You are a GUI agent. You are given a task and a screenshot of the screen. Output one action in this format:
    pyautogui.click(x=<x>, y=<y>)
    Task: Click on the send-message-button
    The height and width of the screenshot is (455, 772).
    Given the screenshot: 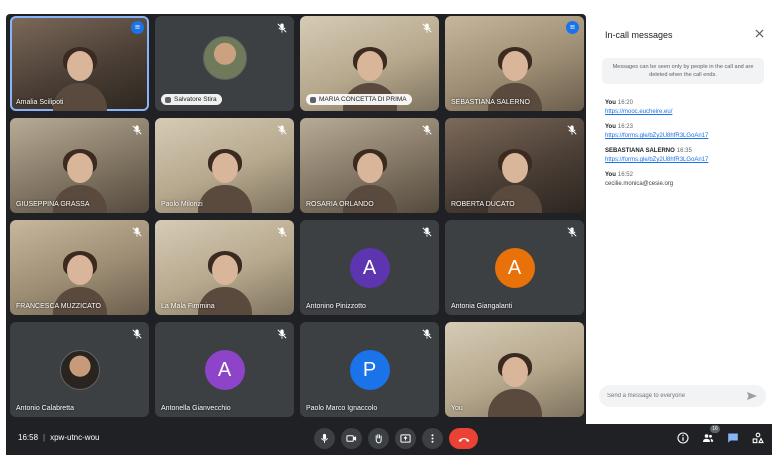 What is the action you would take?
    pyautogui.click(x=752, y=396)
    